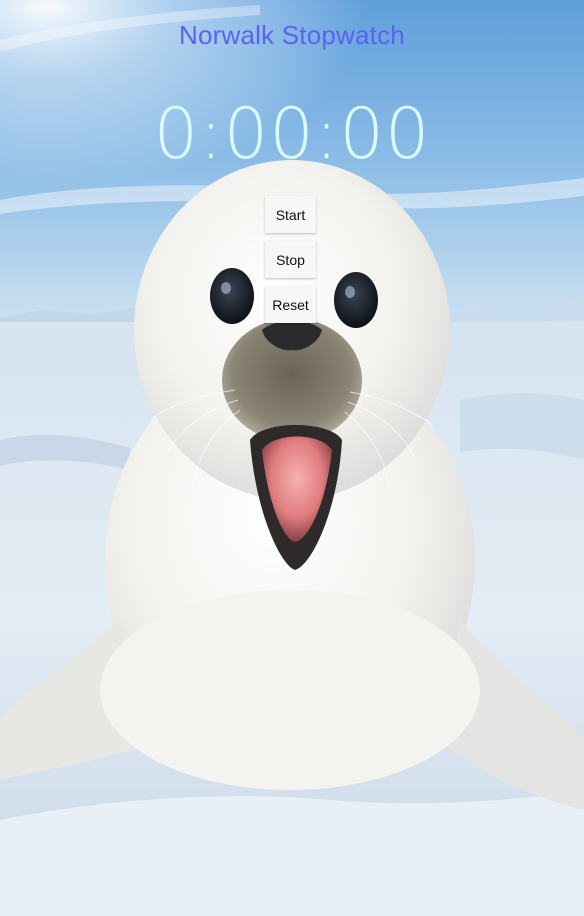 The image size is (584, 916). What do you see at coordinates (290, 259) in the screenshot?
I see `stop-button: Stop` at bounding box center [290, 259].